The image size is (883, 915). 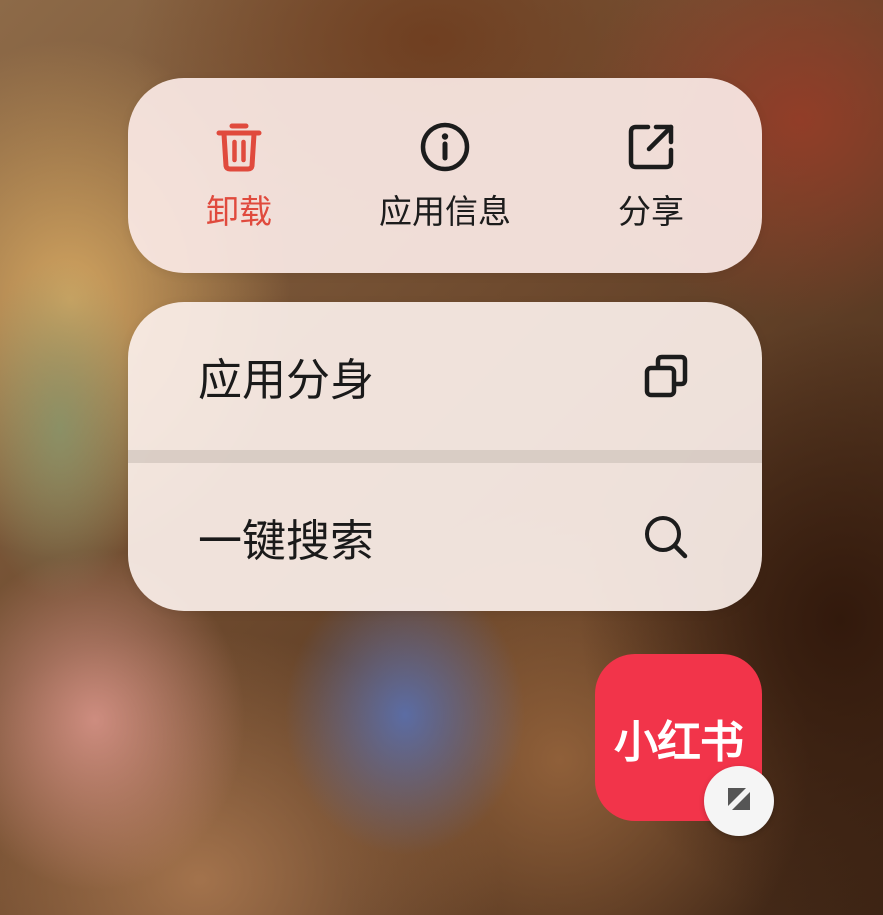 I want to click on share-label: 分享, so click(x=651, y=211).